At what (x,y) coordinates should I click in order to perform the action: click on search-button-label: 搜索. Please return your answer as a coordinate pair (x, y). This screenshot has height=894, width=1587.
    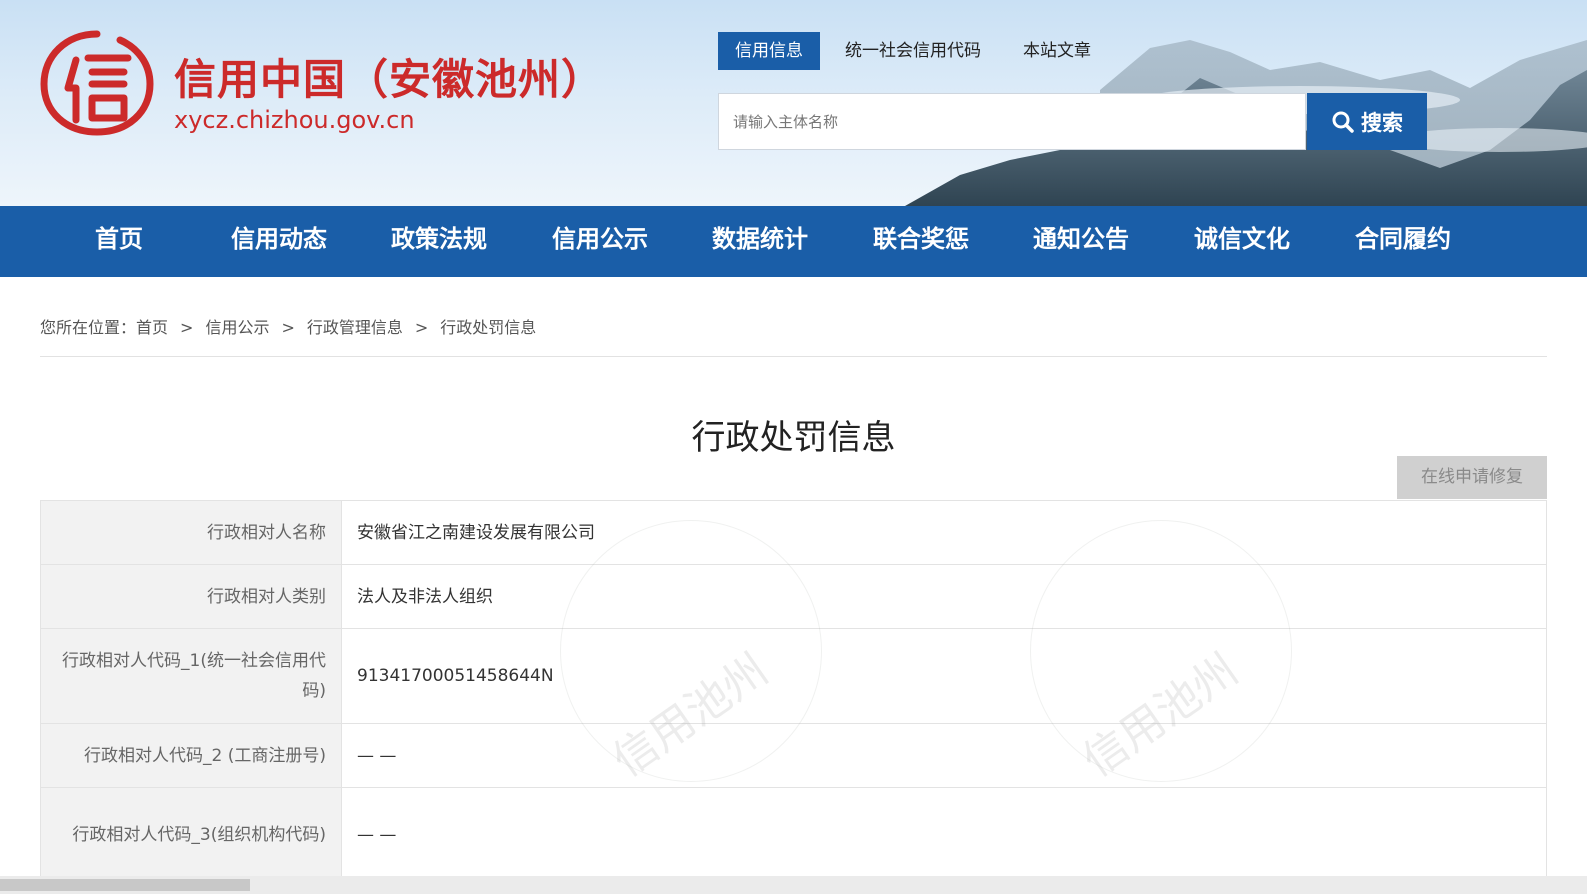
    Looking at the image, I should click on (1382, 122).